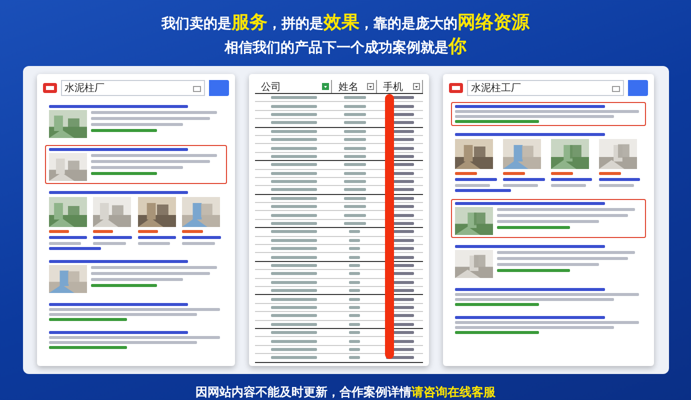 This screenshot has width=691, height=400. Describe the element at coordinates (354, 86) in the screenshot. I see `column-header: 姓名` at that location.